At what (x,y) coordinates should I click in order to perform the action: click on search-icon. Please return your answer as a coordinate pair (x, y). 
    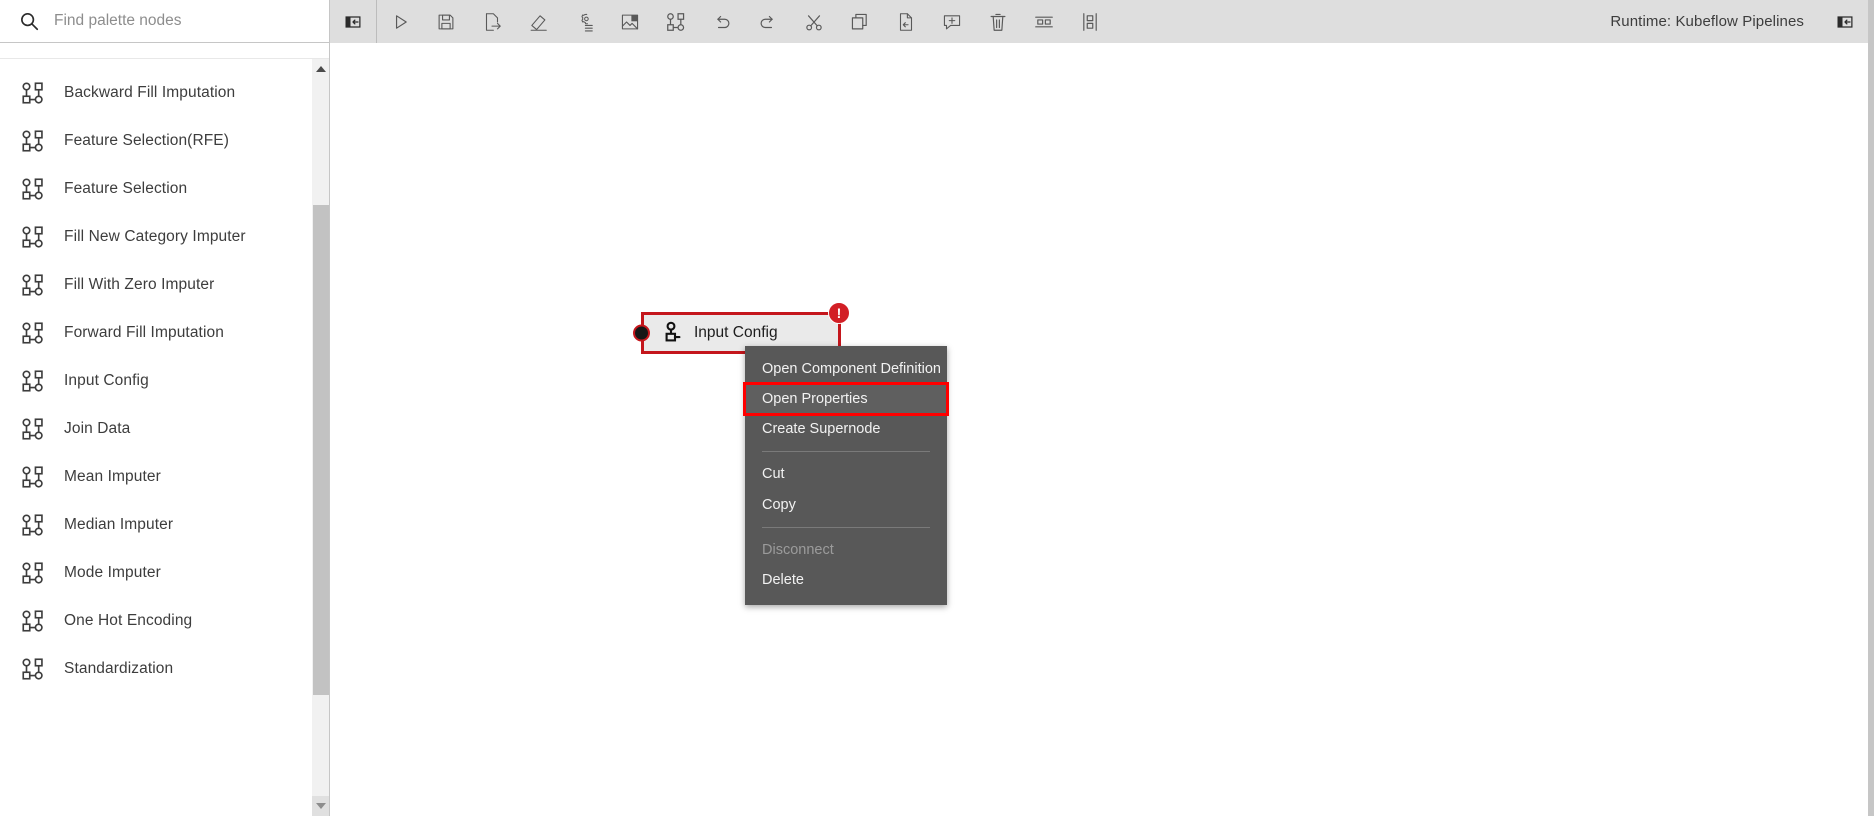
    Looking at the image, I should click on (29, 21).